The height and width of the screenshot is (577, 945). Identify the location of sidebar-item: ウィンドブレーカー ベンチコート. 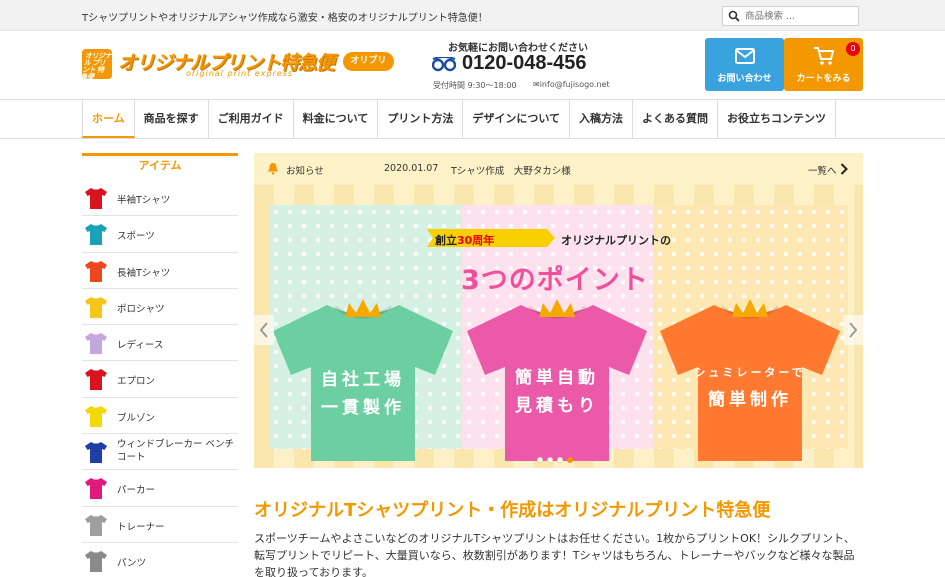
(160, 452).